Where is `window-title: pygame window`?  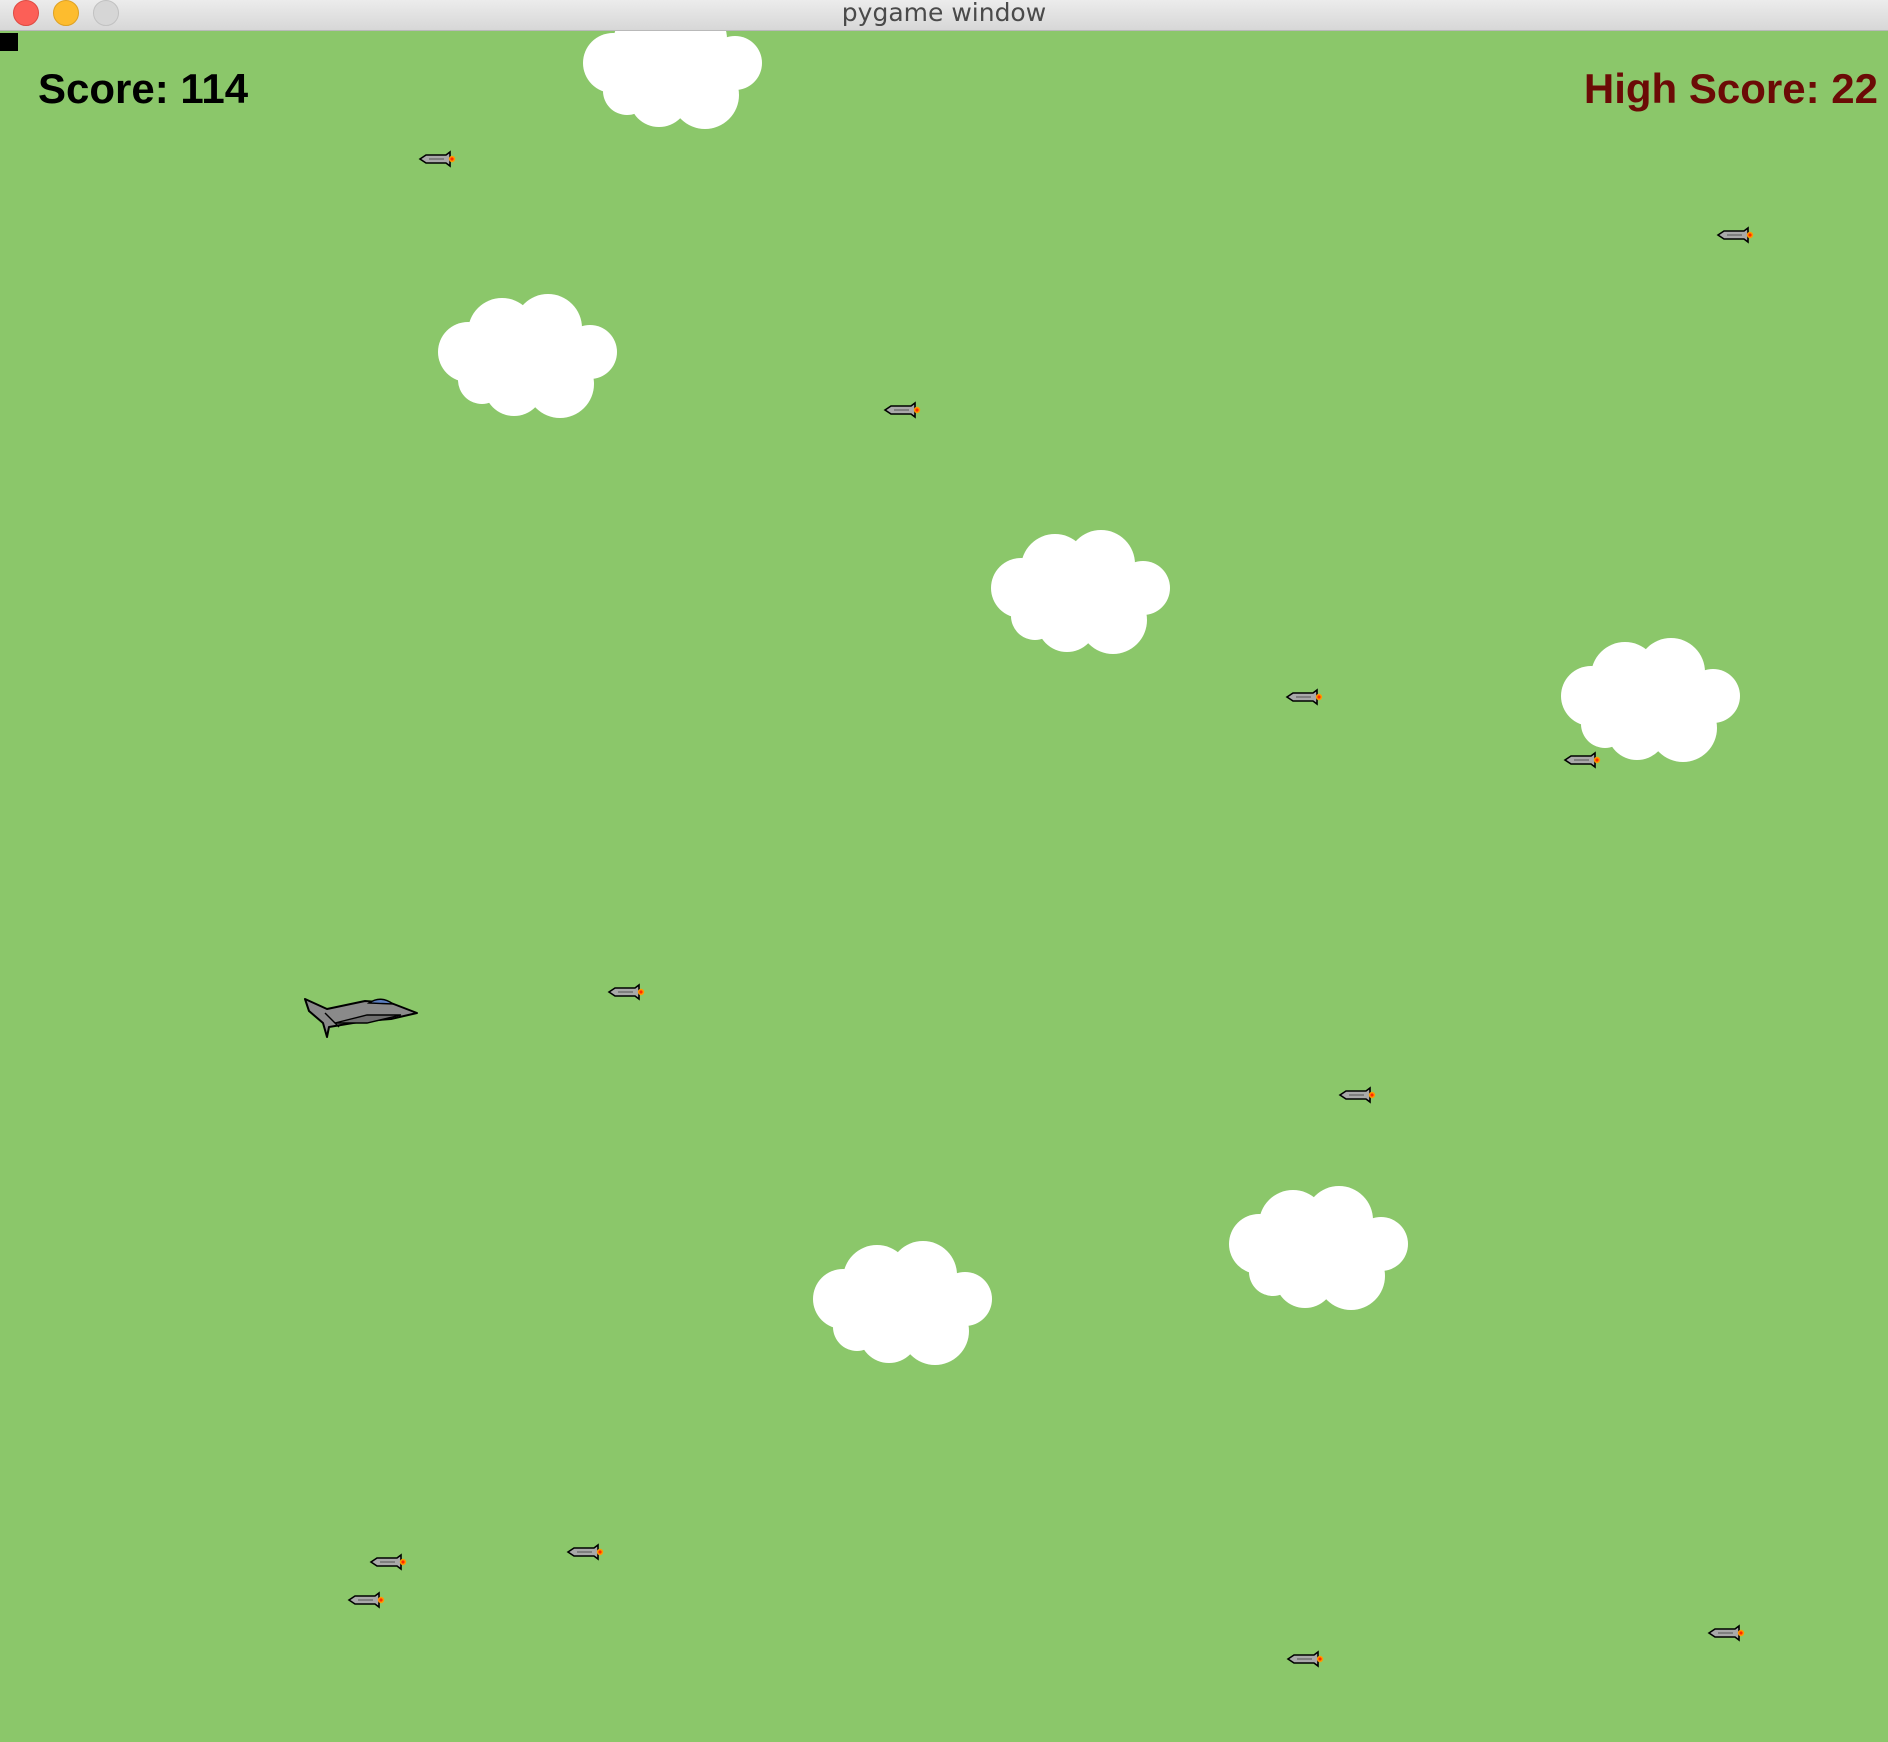
window-title: pygame window is located at coordinates (944, 13).